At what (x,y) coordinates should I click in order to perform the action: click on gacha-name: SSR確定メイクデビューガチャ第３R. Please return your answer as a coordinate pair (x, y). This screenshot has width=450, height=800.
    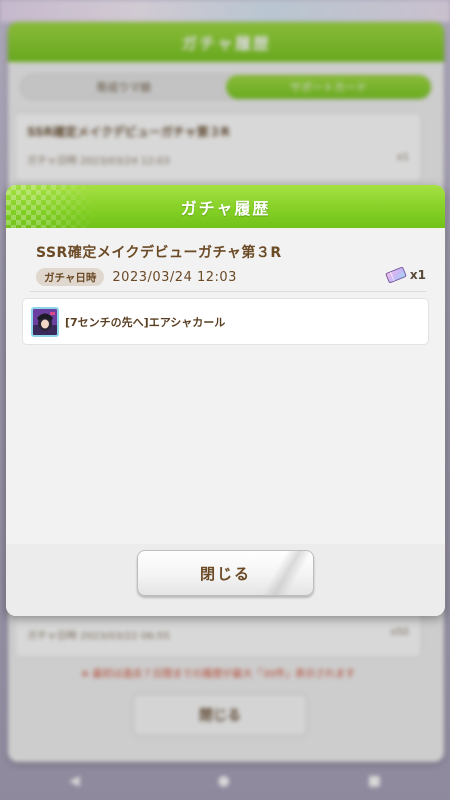
    Looking at the image, I should click on (159, 253).